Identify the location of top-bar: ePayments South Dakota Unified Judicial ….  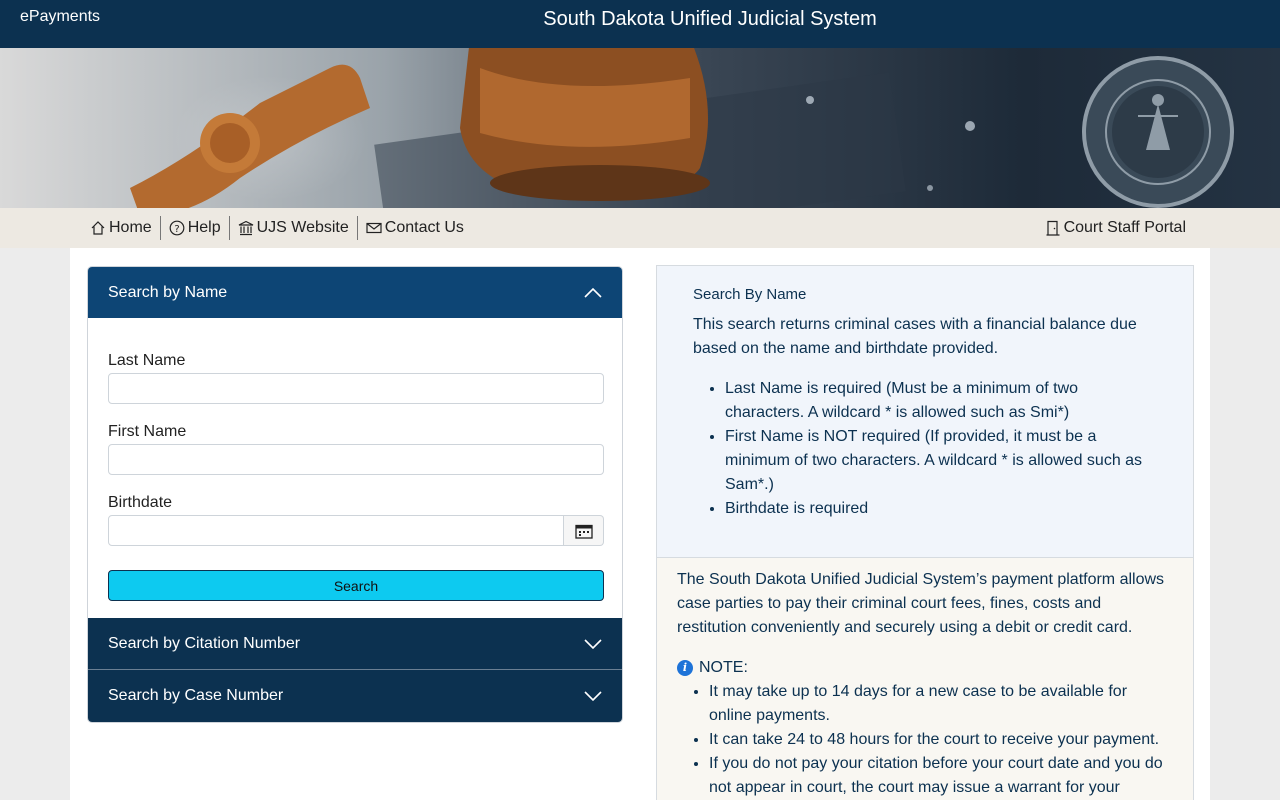
(640, 24).